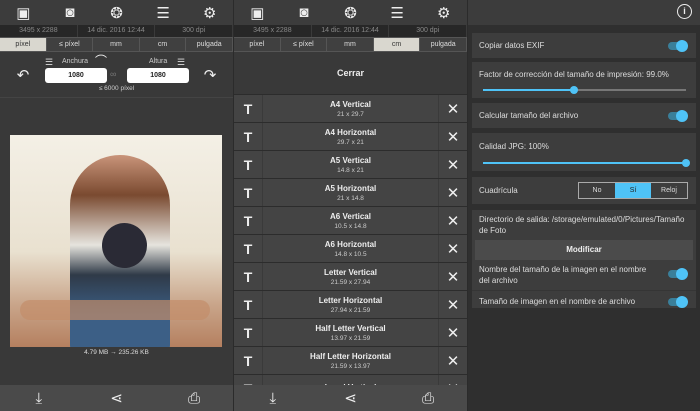 The width and height of the screenshot is (700, 411). Describe the element at coordinates (584, 152) in the screenshot. I see `jpg-quality-setting: Calidad JPG: 100%` at that location.